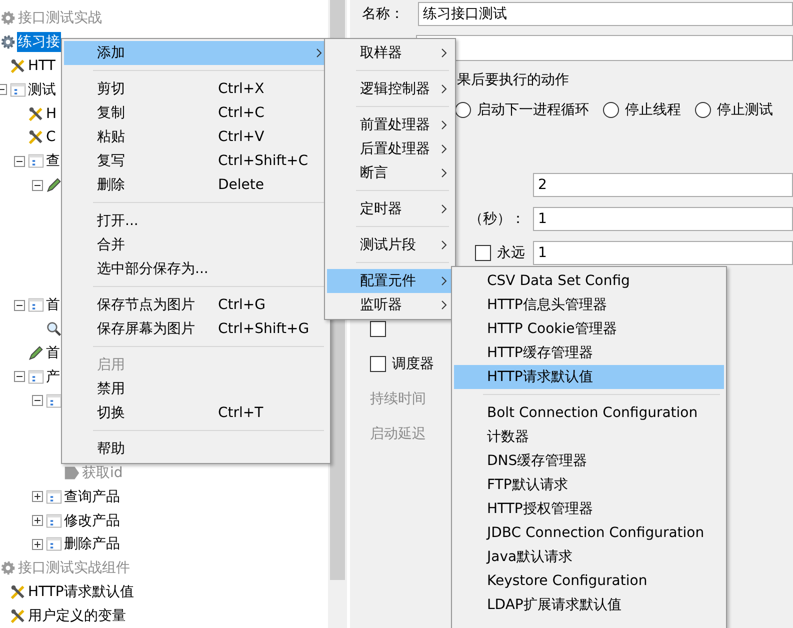 This screenshot has height=628, width=793. I want to click on tree-item: C, so click(51, 137).